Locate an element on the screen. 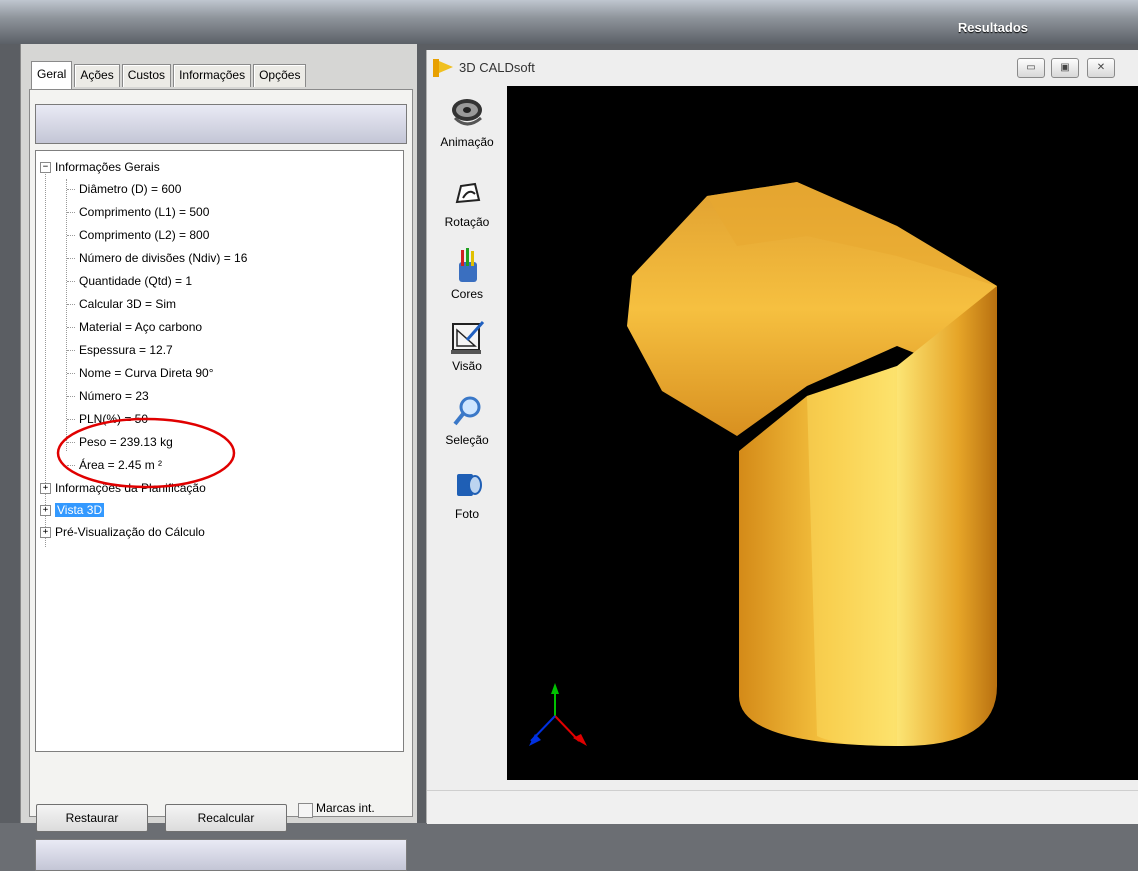  camera-icon is located at coordinates (469, 485).